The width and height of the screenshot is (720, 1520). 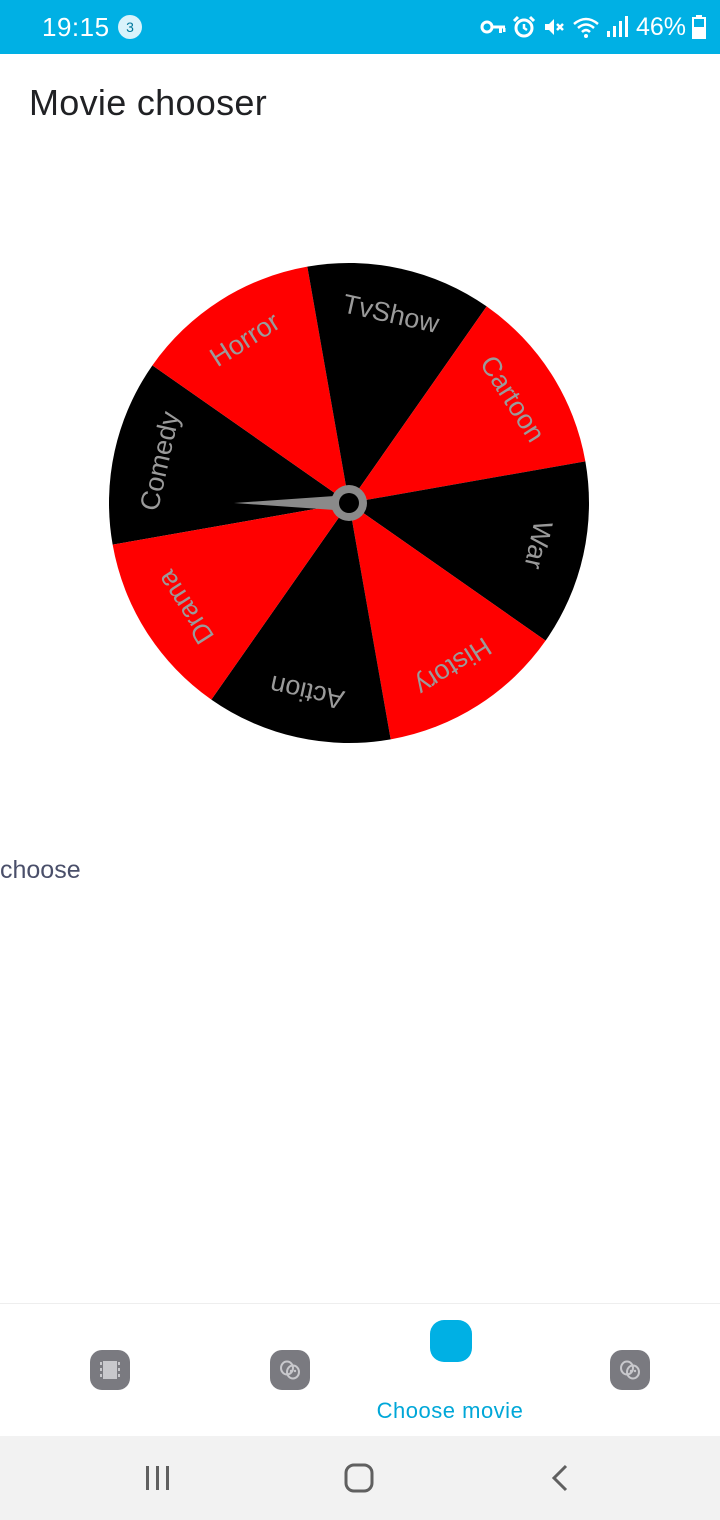 I want to click on status-icons: 46%, so click(x=590, y=27).